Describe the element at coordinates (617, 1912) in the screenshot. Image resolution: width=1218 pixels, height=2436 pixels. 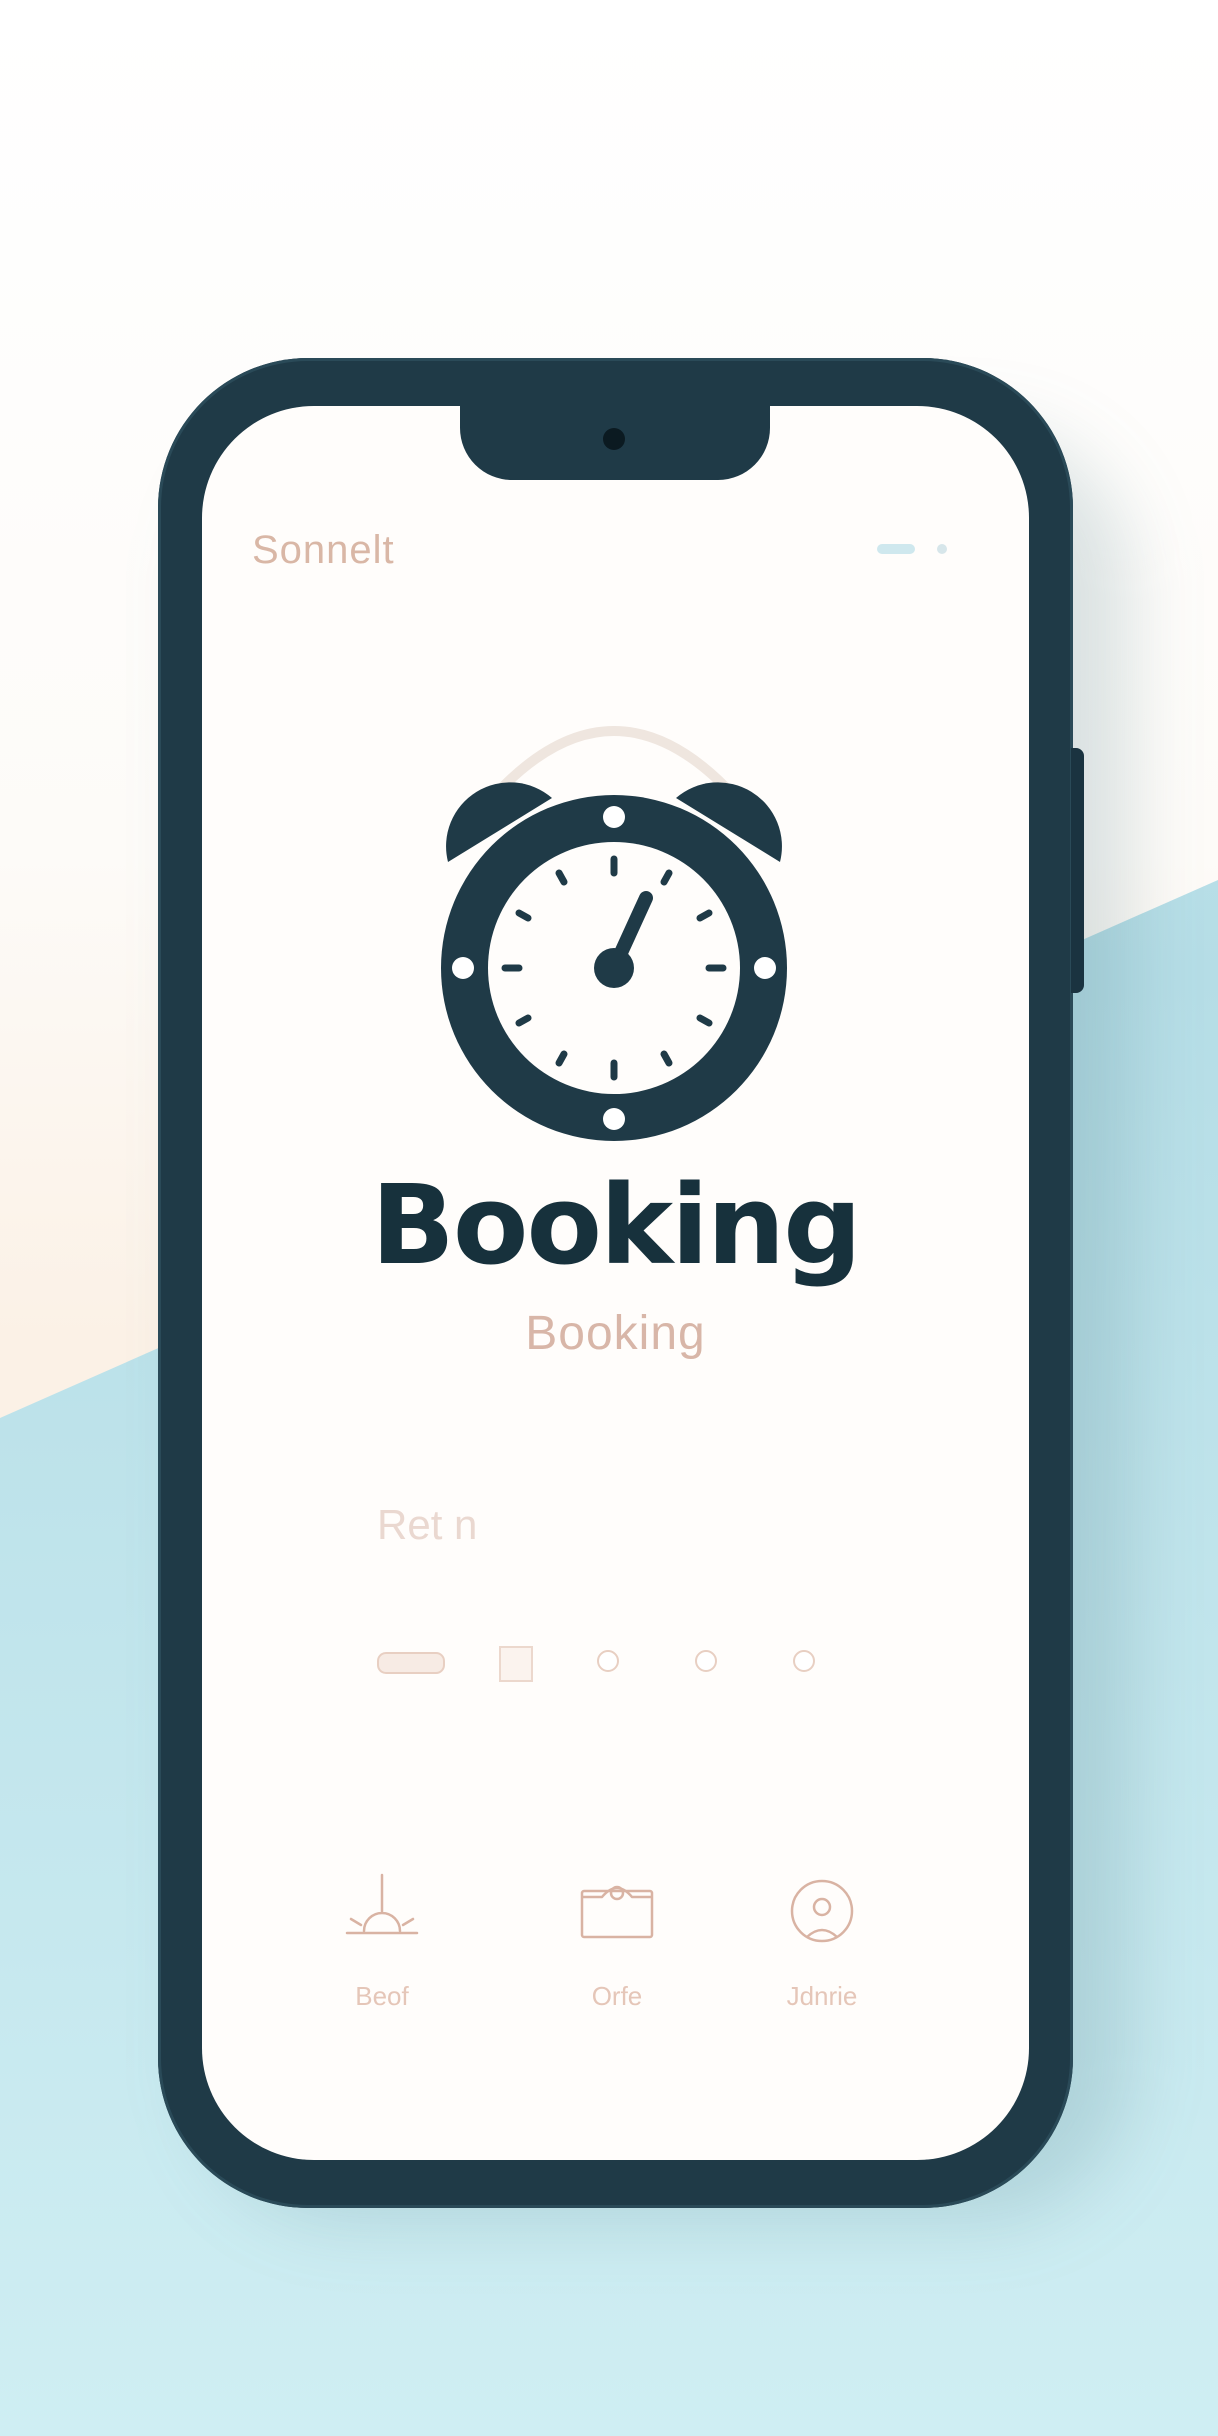
I see `inbox-icon` at that location.